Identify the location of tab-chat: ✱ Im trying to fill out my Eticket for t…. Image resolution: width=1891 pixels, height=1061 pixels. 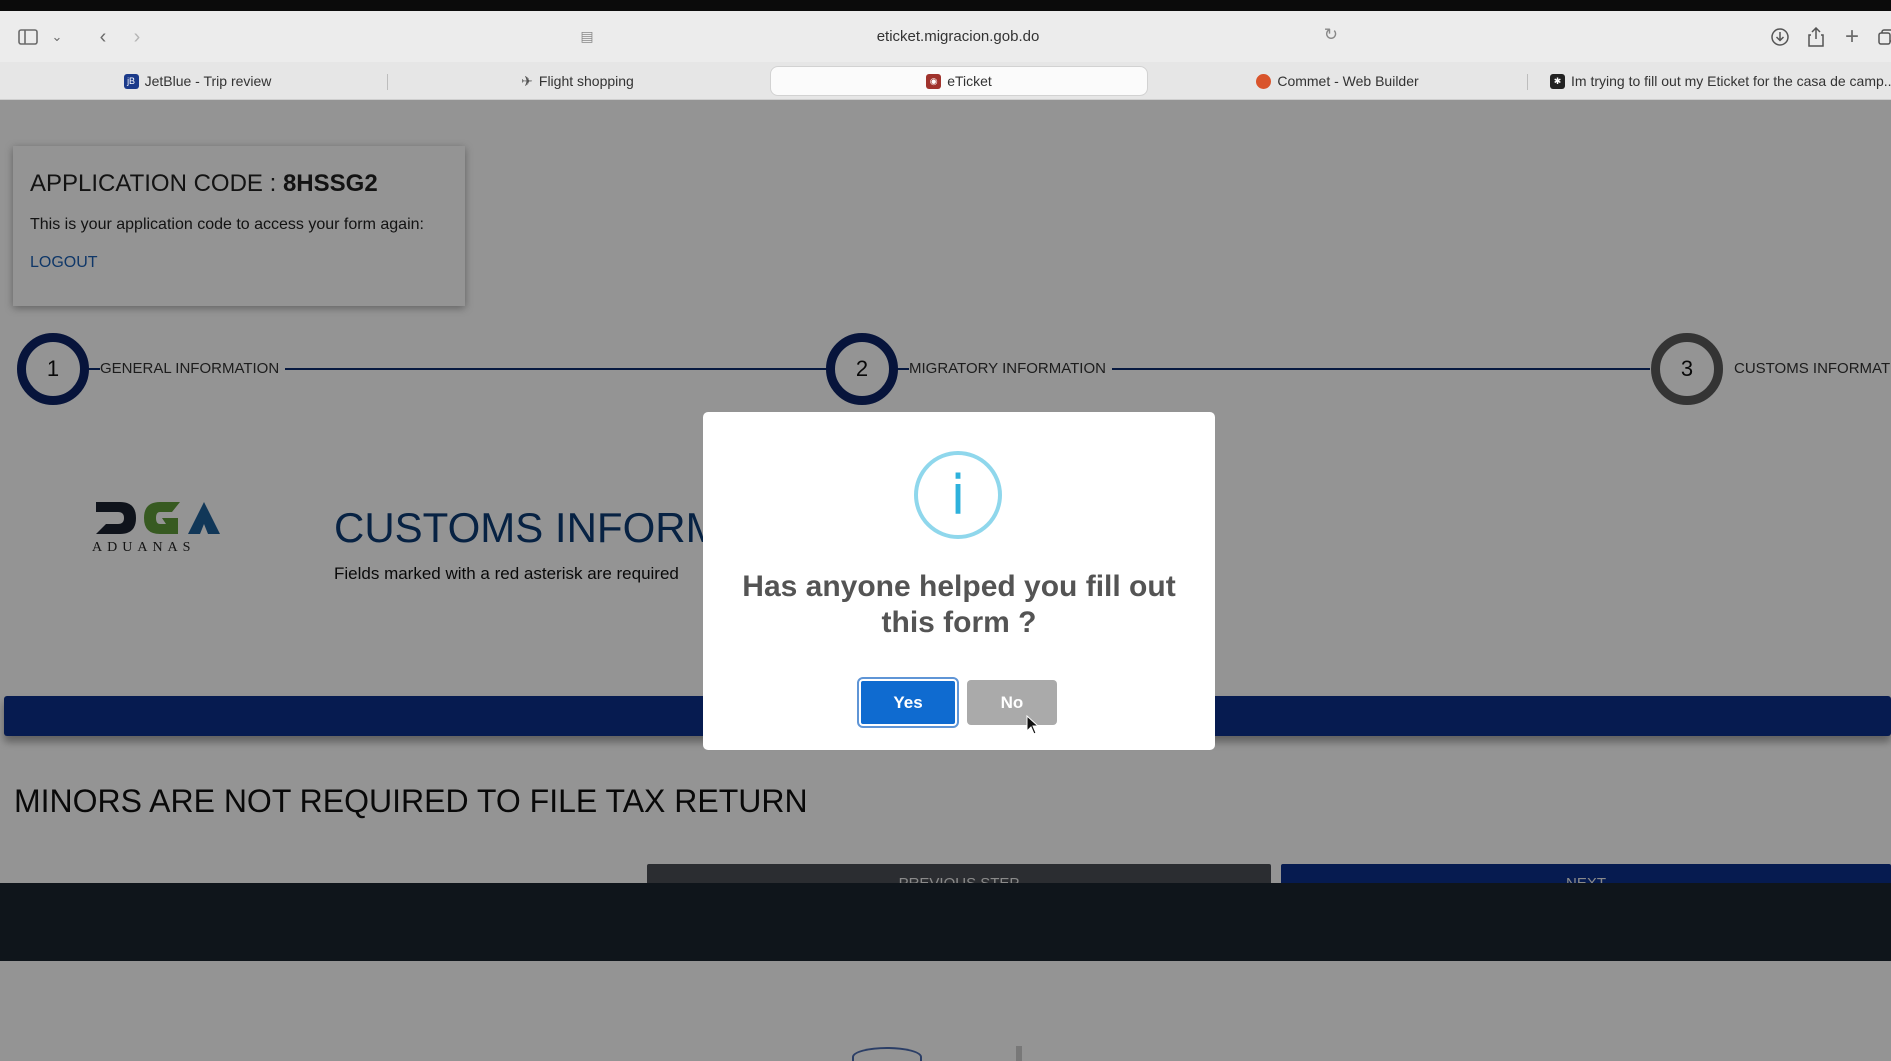
(1720, 81).